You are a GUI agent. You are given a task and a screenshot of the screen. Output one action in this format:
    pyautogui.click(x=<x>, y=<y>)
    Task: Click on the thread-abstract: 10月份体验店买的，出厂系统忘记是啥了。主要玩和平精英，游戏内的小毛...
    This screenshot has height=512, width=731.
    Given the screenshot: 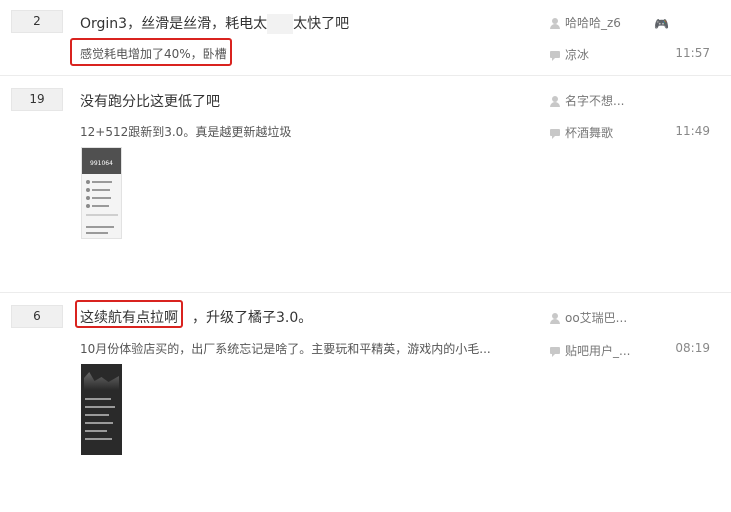 What is the action you would take?
    pyautogui.click(x=285, y=349)
    